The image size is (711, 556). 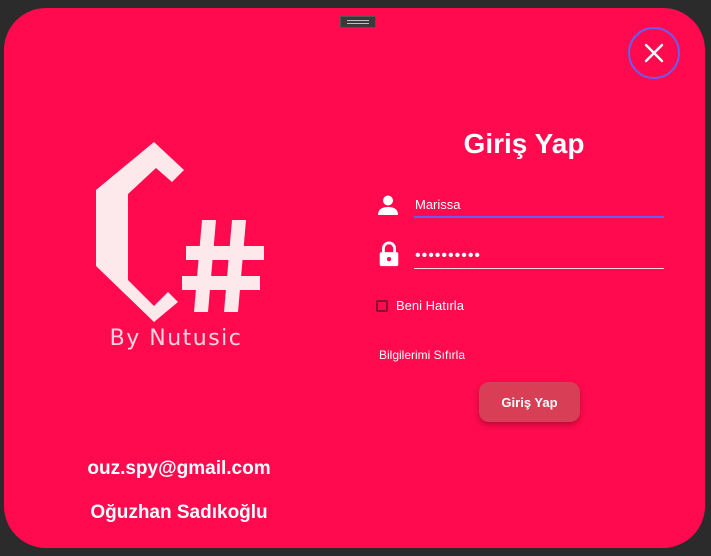 What do you see at coordinates (358, 22) in the screenshot?
I see `drag-handle-icon` at bounding box center [358, 22].